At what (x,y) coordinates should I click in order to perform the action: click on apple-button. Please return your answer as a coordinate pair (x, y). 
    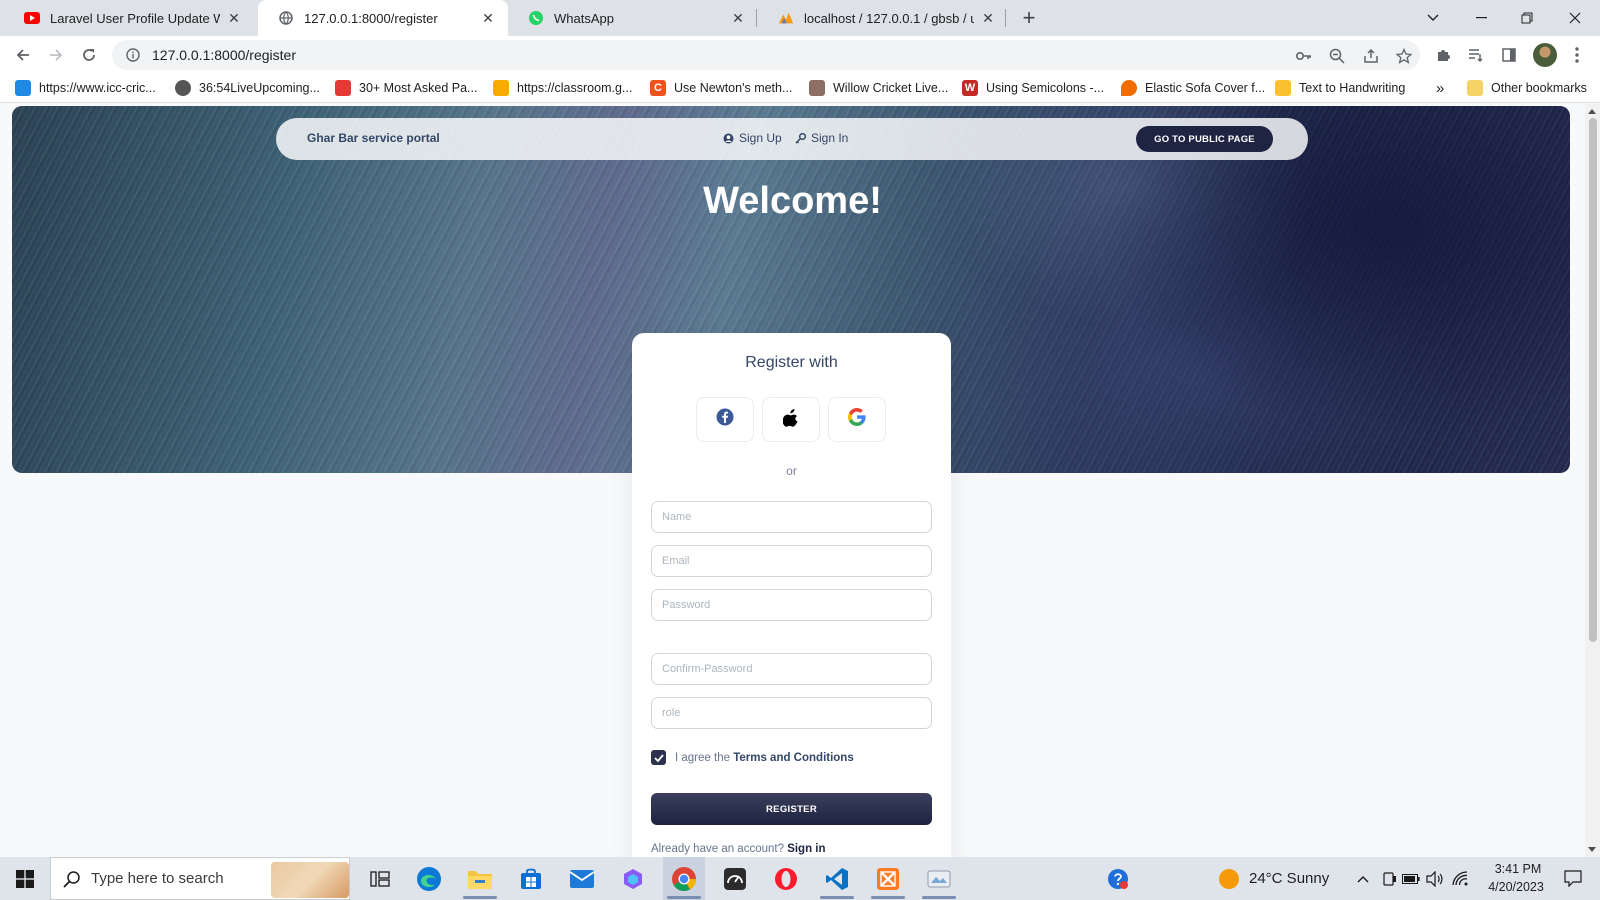
    Looking at the image, I should click on (791, 419).